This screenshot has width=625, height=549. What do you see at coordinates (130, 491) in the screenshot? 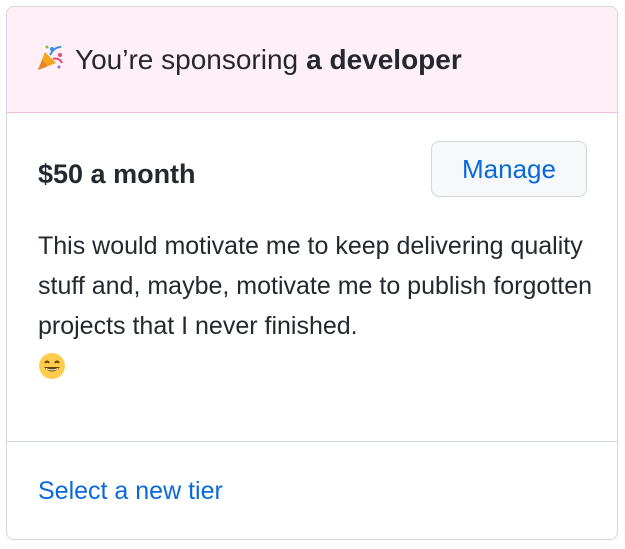
I see `select-new-tier-link: Select a new tier` at bounding box center [130, 491].